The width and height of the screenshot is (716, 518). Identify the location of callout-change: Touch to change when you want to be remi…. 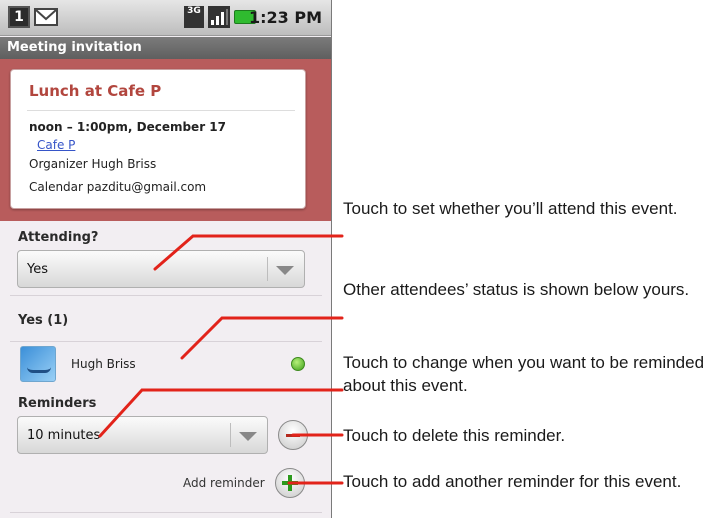
(524, 374).